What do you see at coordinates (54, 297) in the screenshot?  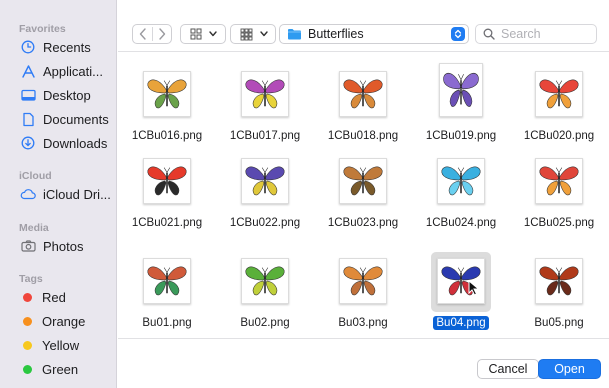 I see `sidebar-item-label: Red` at bounding box center [54, 297].